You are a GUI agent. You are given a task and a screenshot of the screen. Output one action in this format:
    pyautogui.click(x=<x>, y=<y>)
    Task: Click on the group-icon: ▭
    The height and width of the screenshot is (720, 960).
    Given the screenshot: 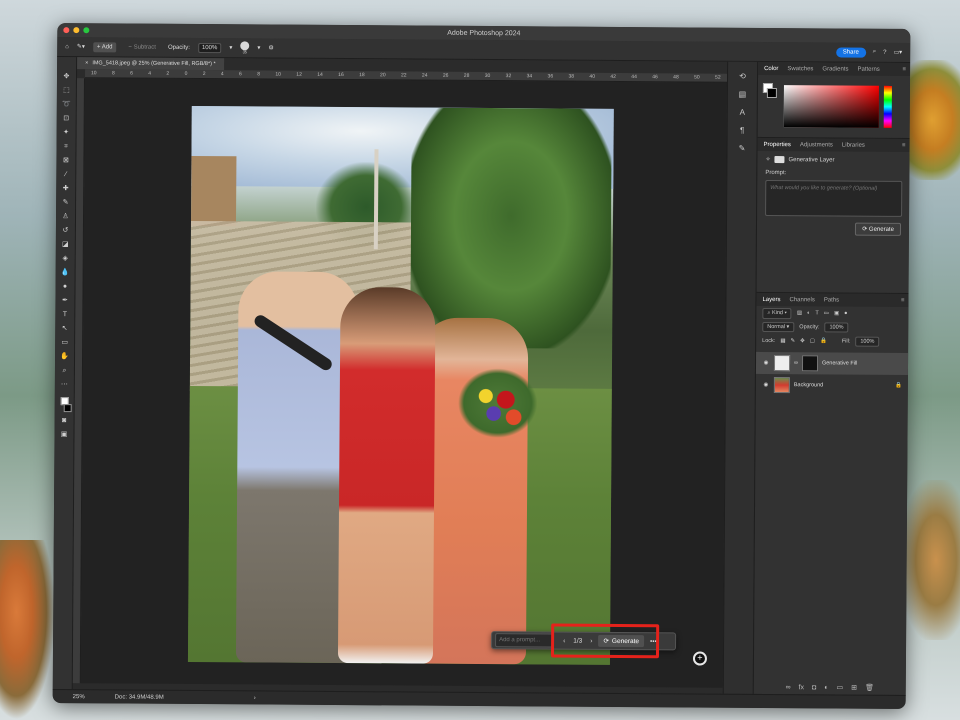 What is the action you would take?
    pyautogui.click(x=840, y=687)
    